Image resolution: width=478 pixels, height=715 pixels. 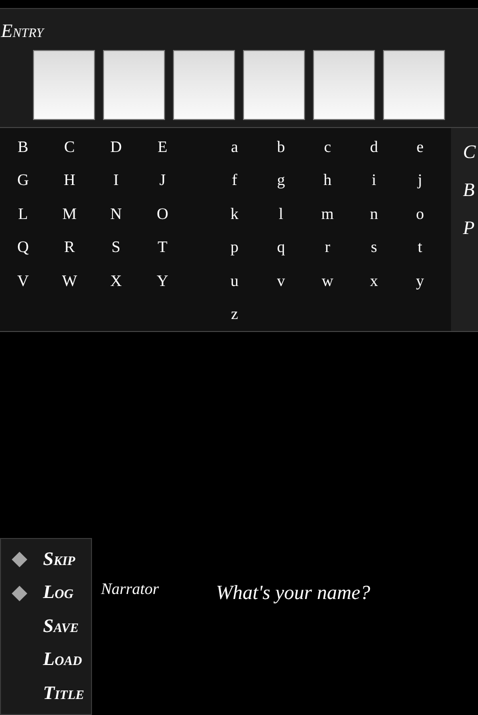 What do you see at coordinates (374, 248) in the screenshot?
I see `letter-key: s` at bounding box center [374, 248].